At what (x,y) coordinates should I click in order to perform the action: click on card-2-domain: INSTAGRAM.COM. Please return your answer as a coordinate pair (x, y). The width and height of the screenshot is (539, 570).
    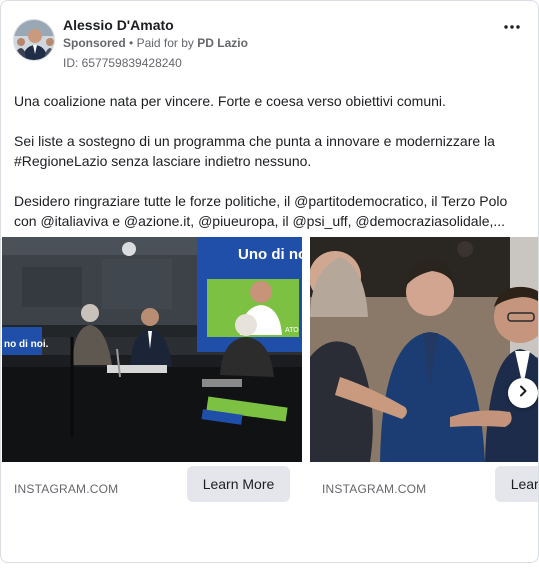
    Looking at the image, I should click on (374, 489).